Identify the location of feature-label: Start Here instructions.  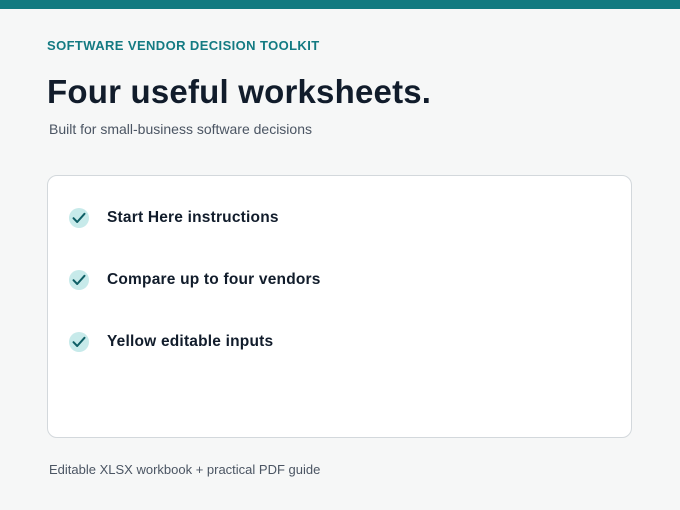
(193, 217).